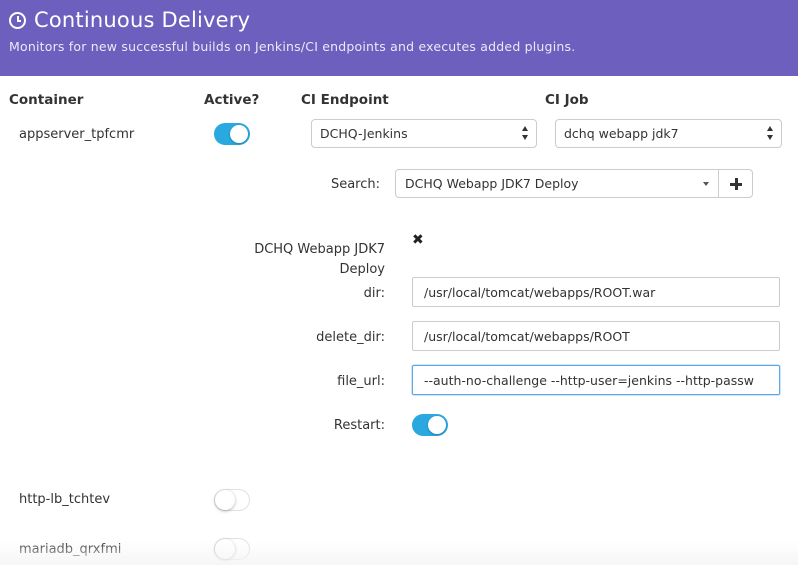  Describe the element at coordinates (77, 134) in the screenshot. I see `container-name: appserver_tpfcmr` at that location.